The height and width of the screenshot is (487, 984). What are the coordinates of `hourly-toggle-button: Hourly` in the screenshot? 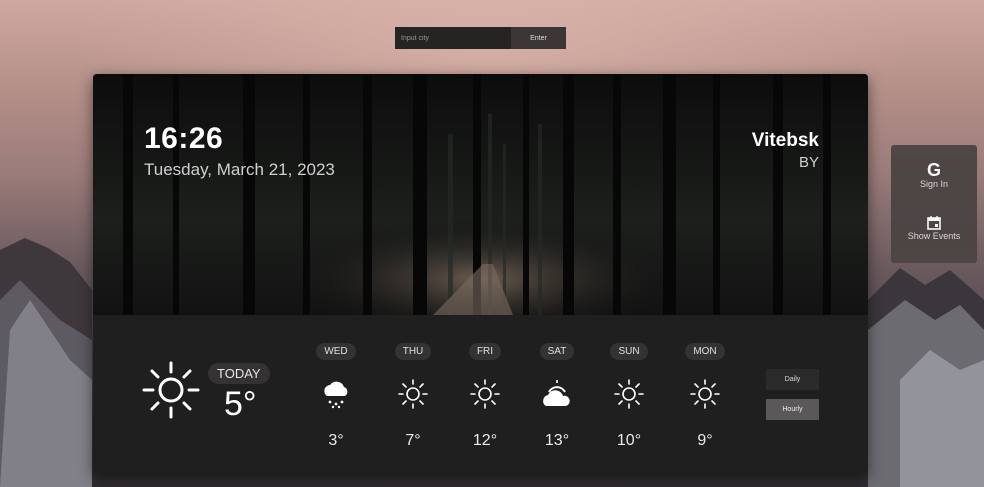 It's located at (792, 409).